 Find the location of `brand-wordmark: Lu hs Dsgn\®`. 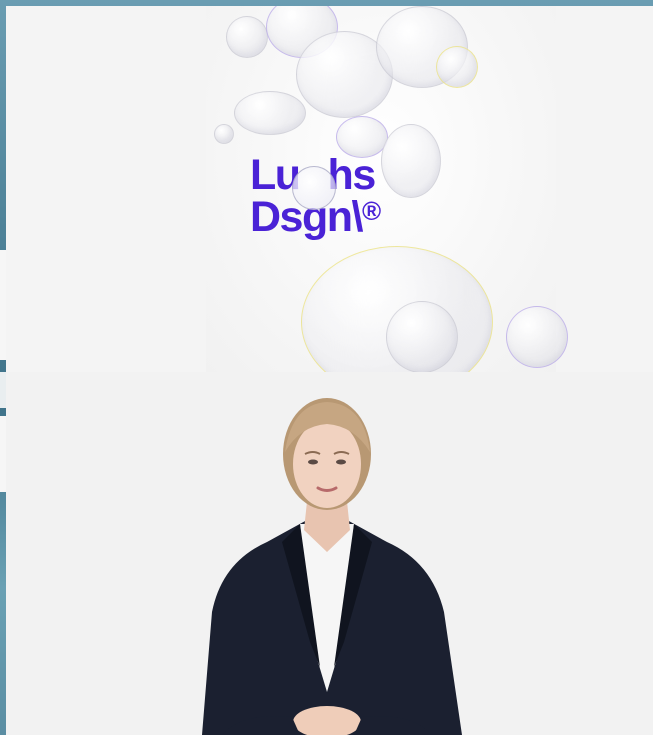

brand-wordmark: Lu hs Dsgn\® is located at coordinates (335, 196).